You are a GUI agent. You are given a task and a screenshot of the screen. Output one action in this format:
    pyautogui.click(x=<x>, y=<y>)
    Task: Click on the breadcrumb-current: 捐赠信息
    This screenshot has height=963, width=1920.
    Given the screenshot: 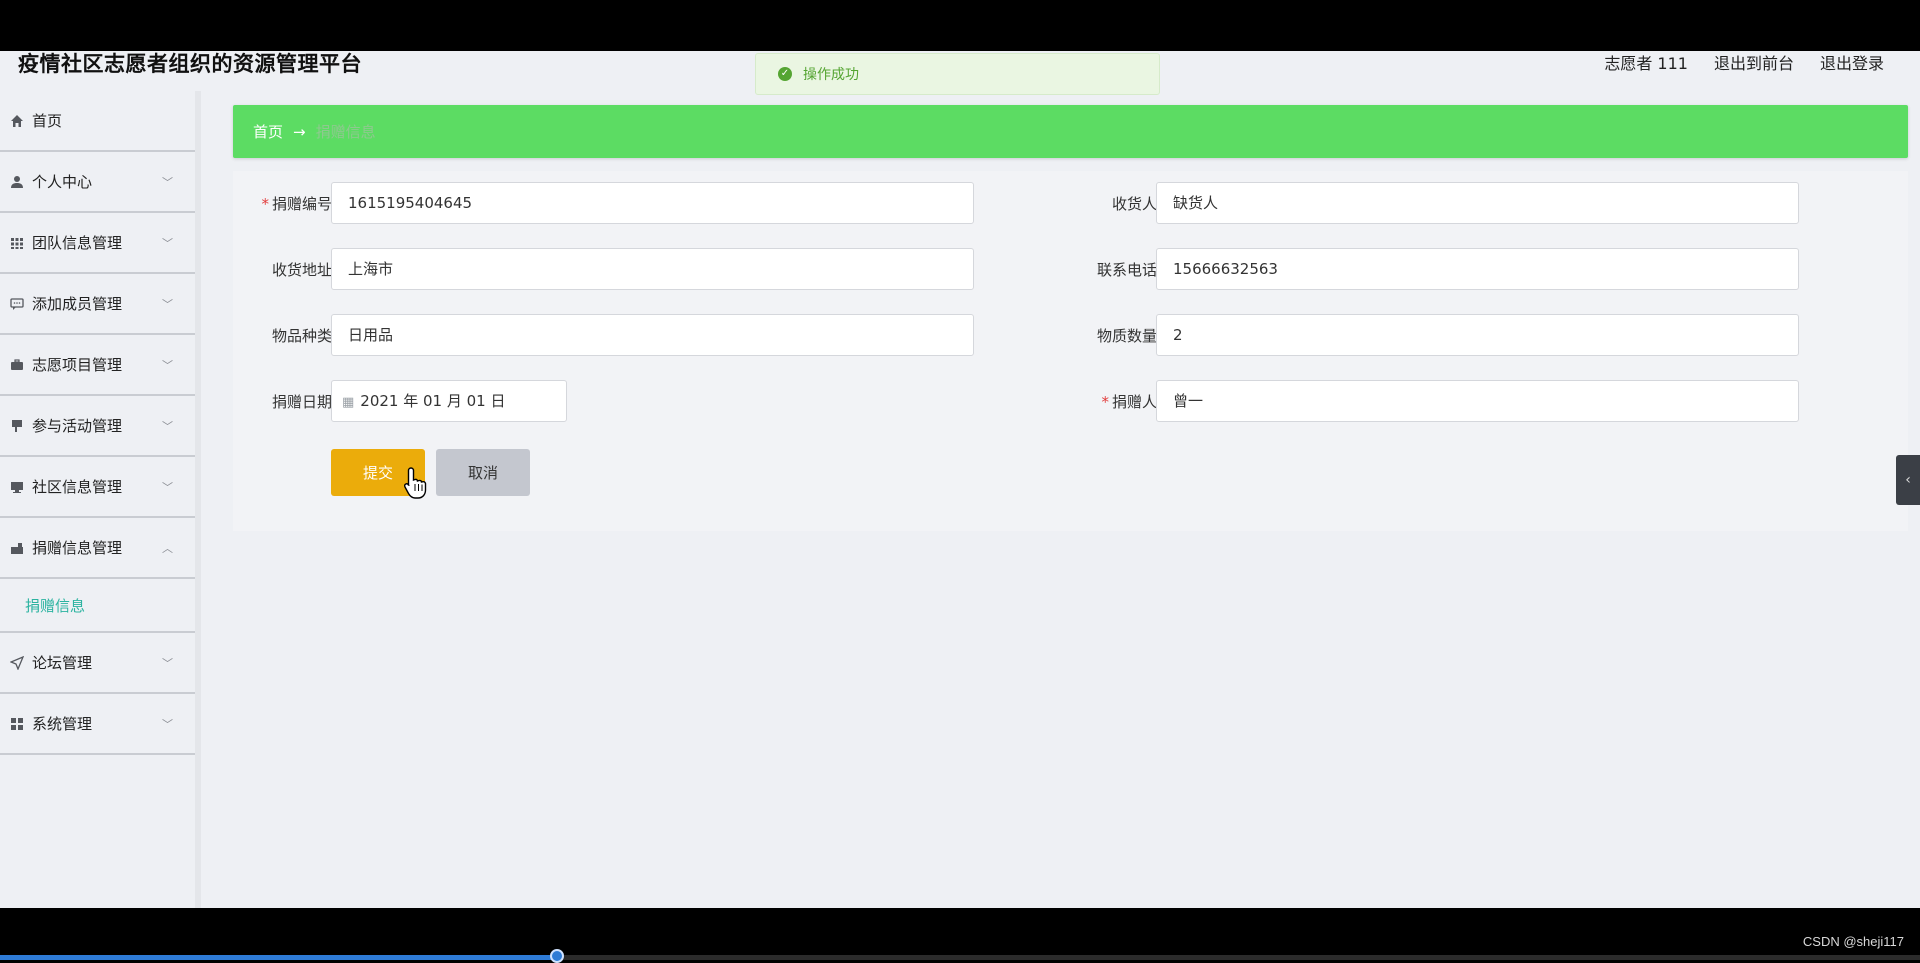 What is the action you would take?
    pyautogui.click(x=345, y=132)
    